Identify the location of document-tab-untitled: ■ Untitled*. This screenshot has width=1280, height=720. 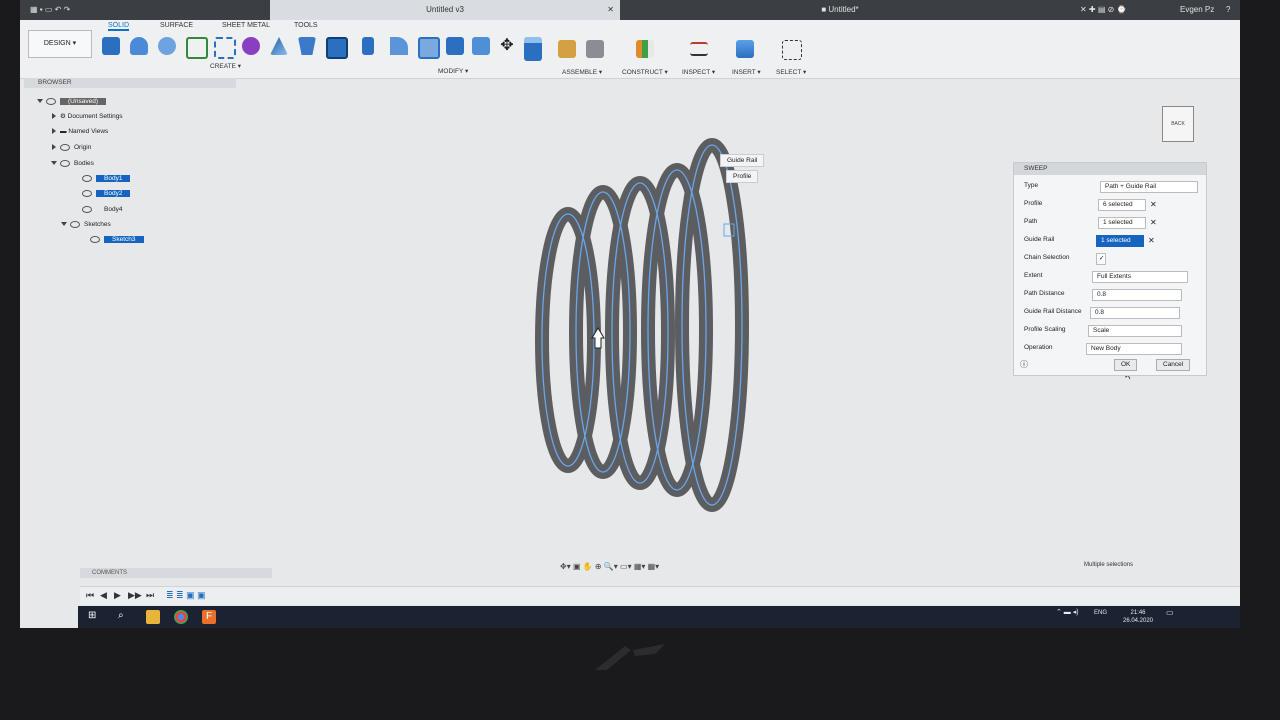
(840, 10).